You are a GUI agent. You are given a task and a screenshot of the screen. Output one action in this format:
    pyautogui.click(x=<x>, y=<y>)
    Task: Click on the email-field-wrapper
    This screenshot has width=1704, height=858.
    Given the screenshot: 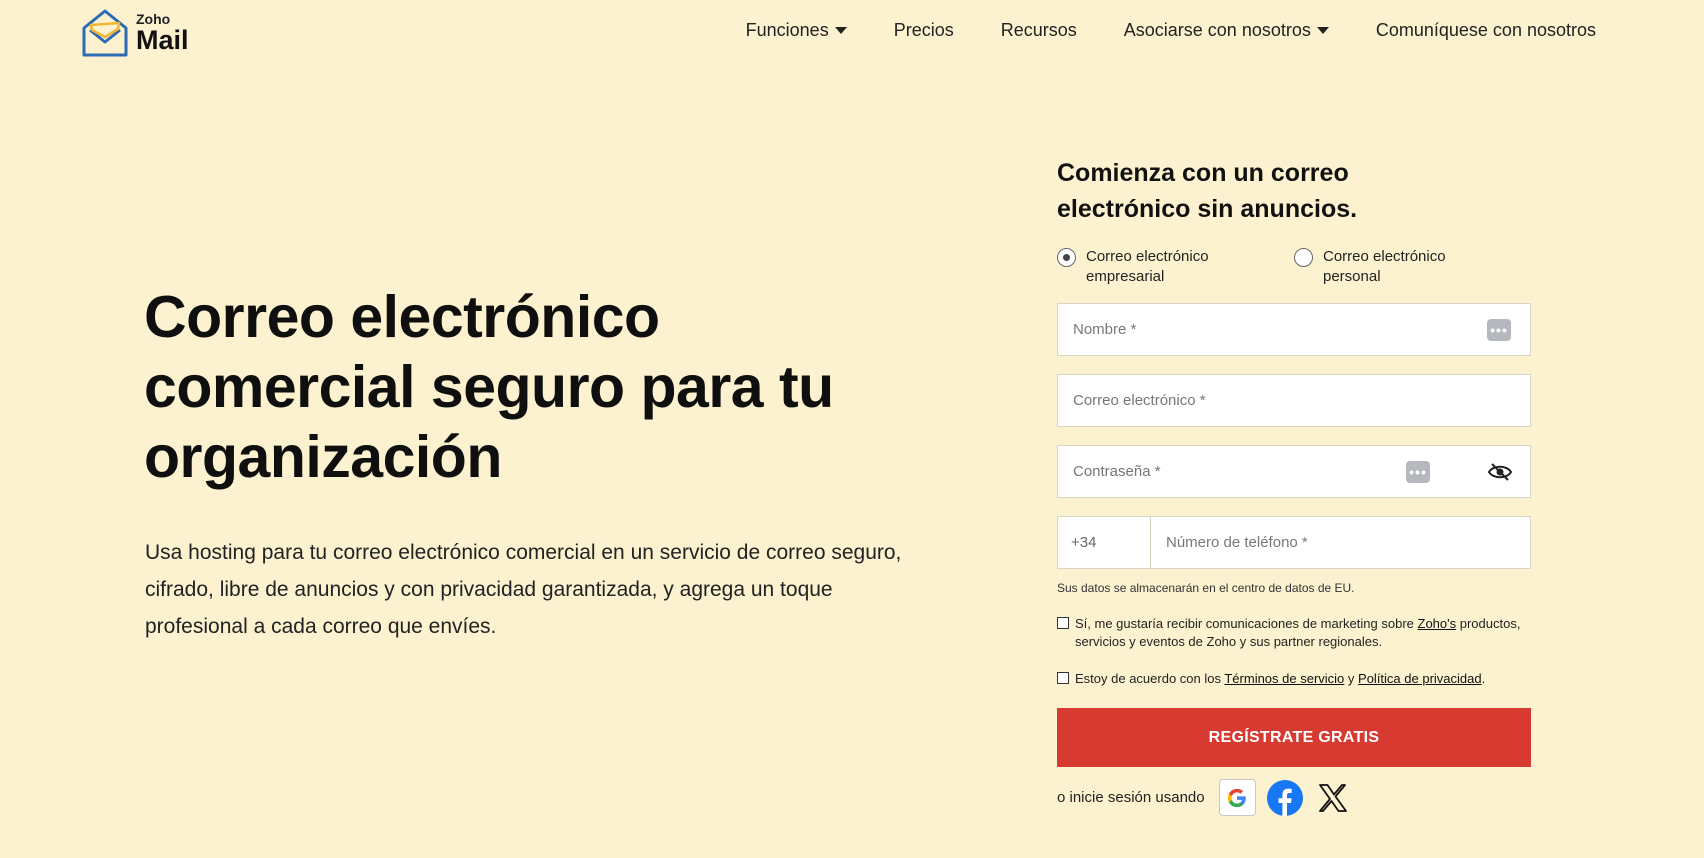 What is the action you would take?
    pyautogui.click(x=1294, y=400)
    